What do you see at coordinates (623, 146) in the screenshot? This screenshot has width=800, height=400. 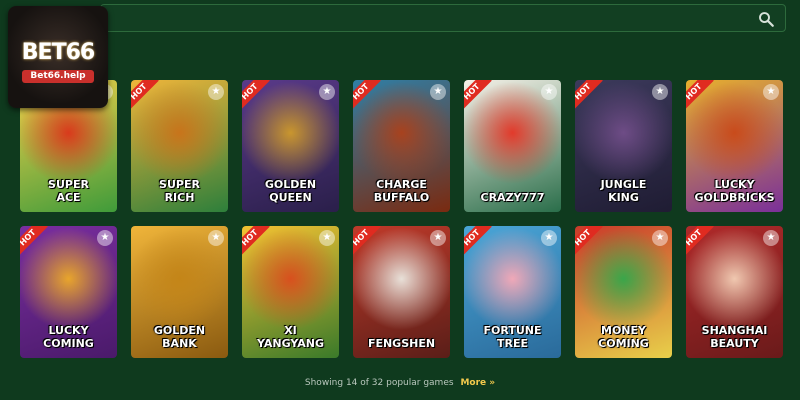 I see `game-card: HOT ★ JUNGLE KING` at bounding box center [623, 146].